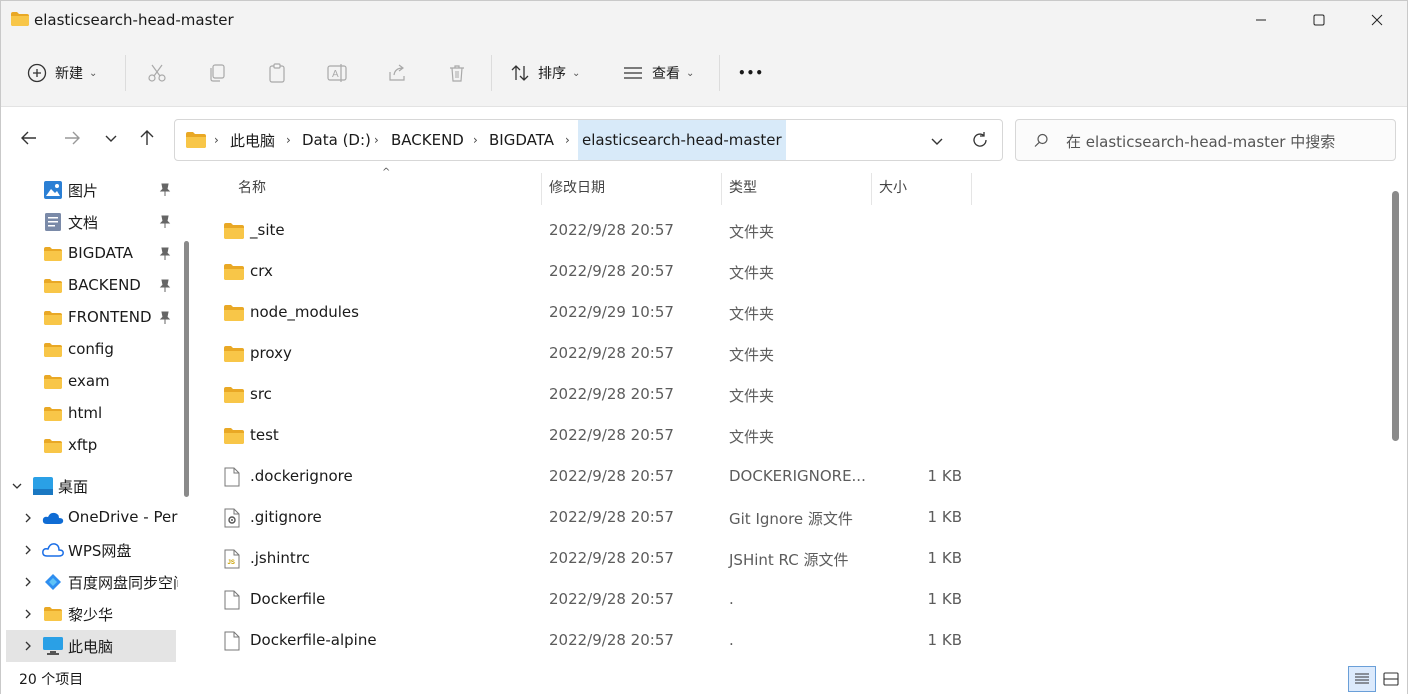 The height and width of the screenshot is (694, 1408). What do you see at coordinates (893, 187) in the screenshot?
I see `column-header-size: 大小` at bounding box center [893, 187].